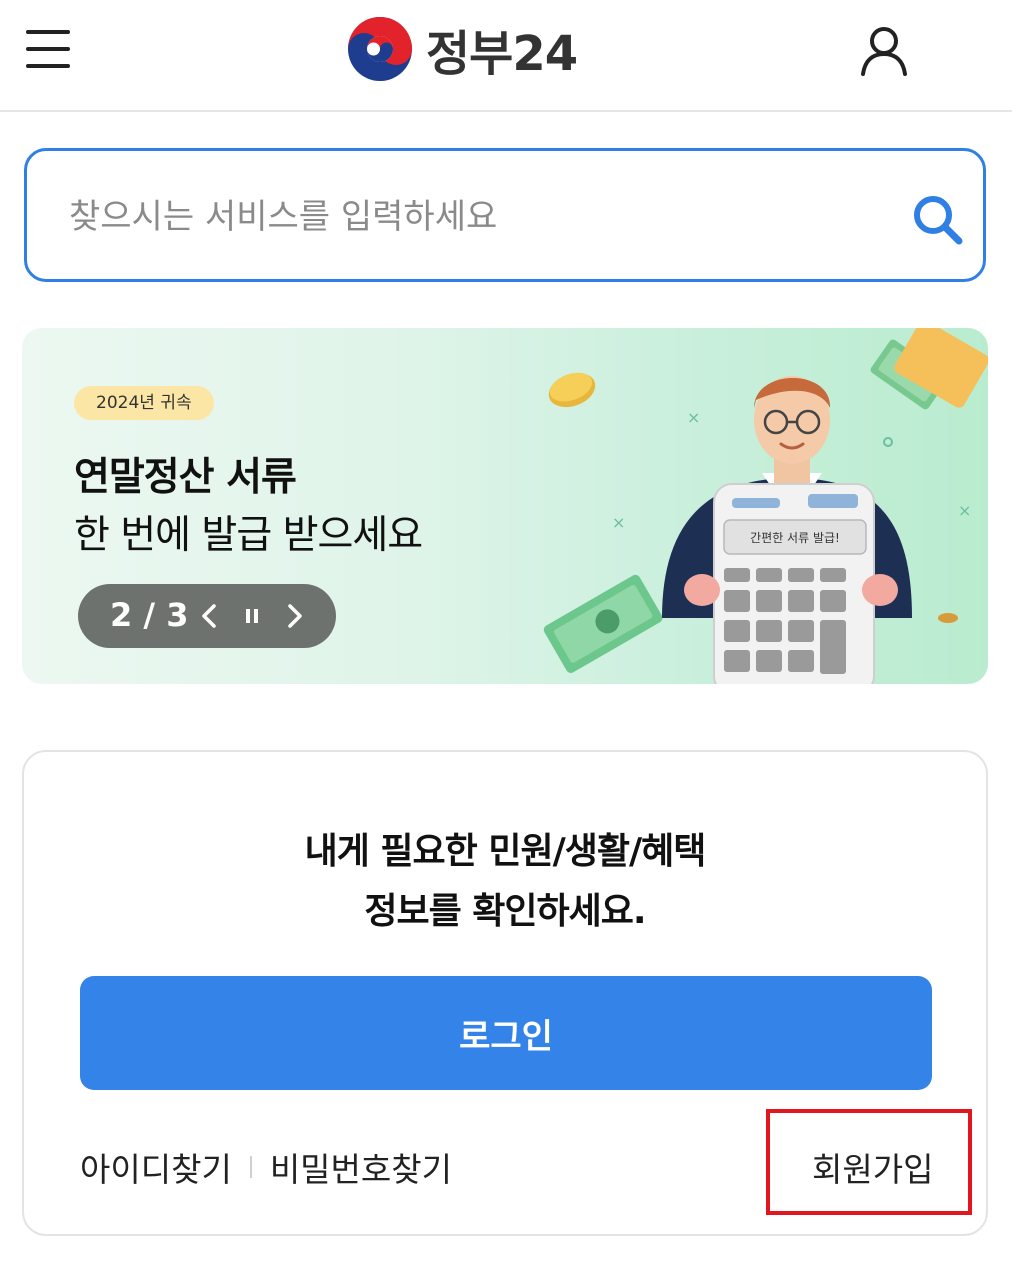 This screenshot has width=1012, height=1266. What do you see at coordinates (156, 1167) in the screenshot?
I see `find-id-link: 아이디찾기` at bounding box center [156, 1167].